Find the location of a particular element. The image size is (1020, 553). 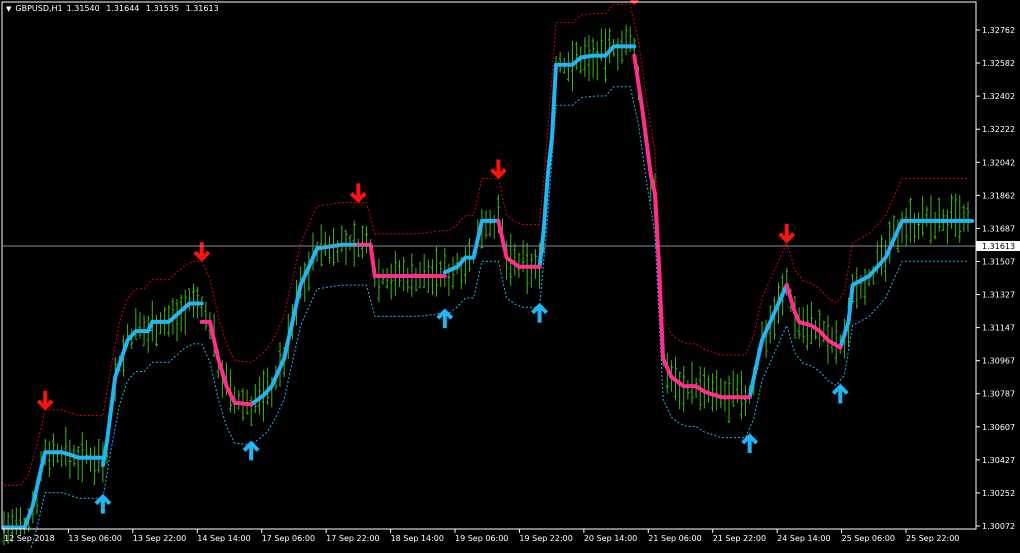

y-tick-label: 1.30427 is located at coordinates (998, 460).